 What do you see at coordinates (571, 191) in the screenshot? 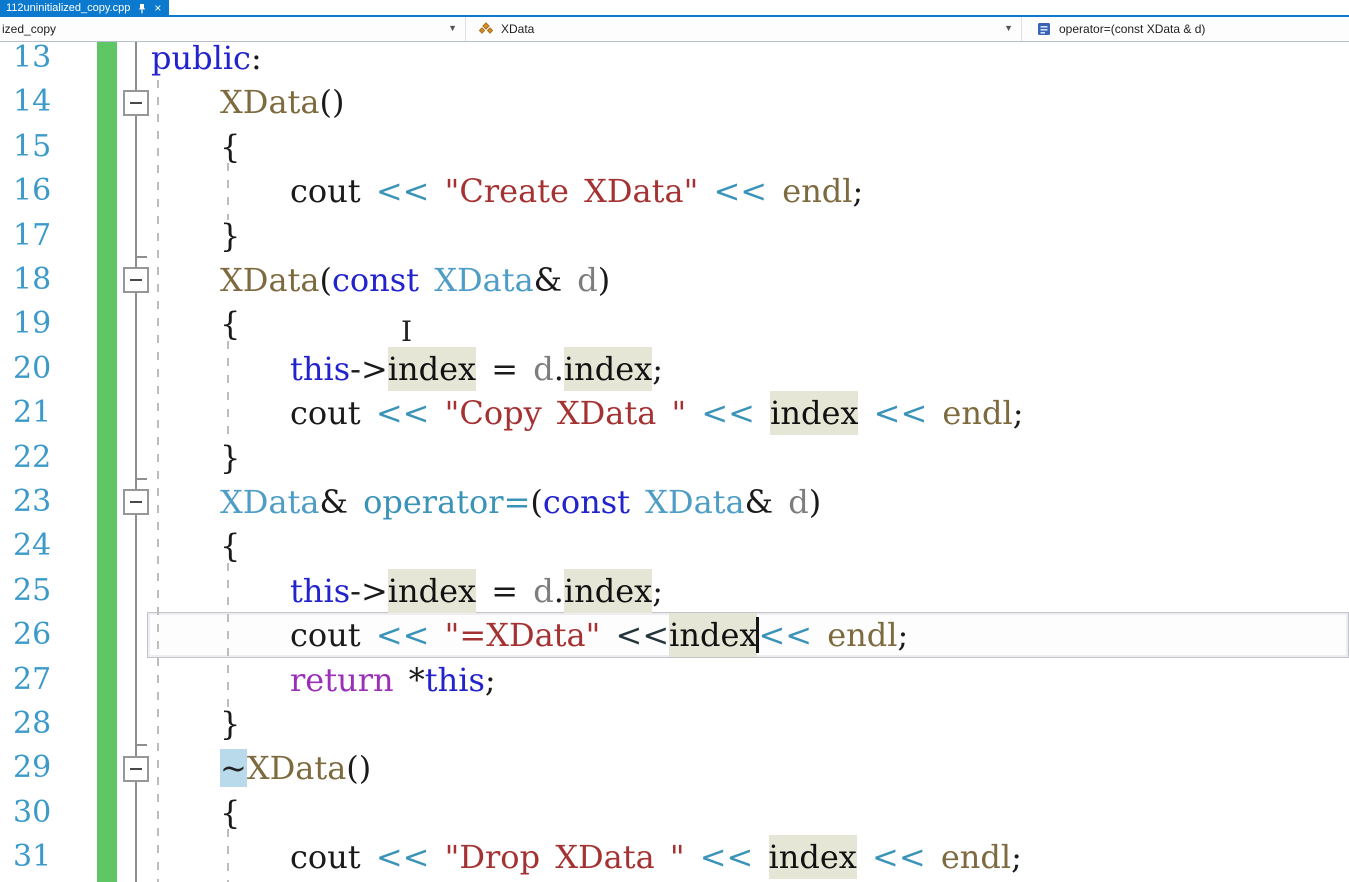
I see `code-token: "Create XData"` at bounding box center [571, 191].